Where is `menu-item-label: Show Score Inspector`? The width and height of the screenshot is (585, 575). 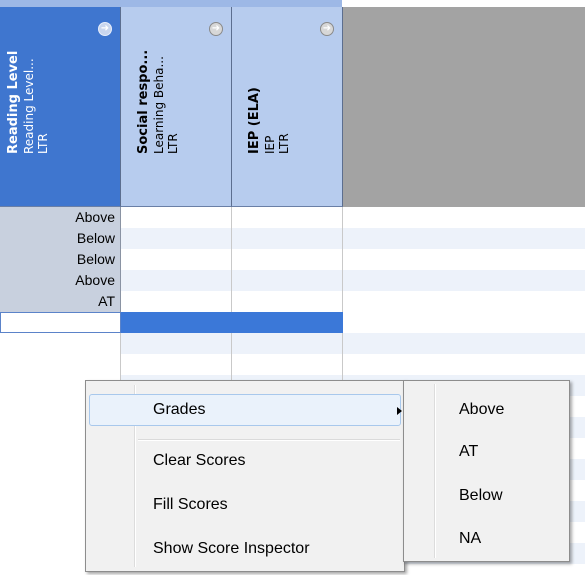
menu-item-label: Show Score Inspector is located at coordinates (231, 548).